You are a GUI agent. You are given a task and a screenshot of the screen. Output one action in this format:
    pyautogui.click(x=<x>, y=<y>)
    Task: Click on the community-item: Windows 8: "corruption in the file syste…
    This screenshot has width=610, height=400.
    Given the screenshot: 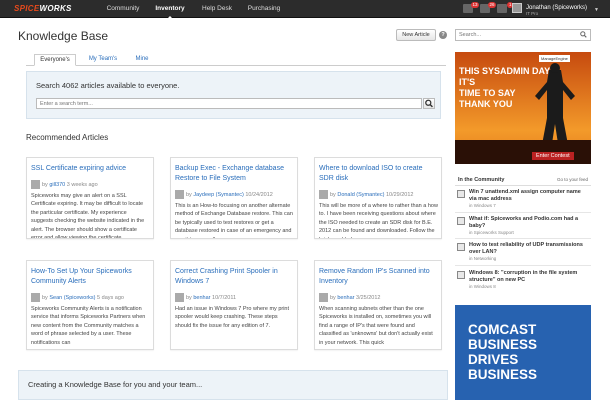 What is the action you would take?
    pyautogui.click(x=523, y=281)
    